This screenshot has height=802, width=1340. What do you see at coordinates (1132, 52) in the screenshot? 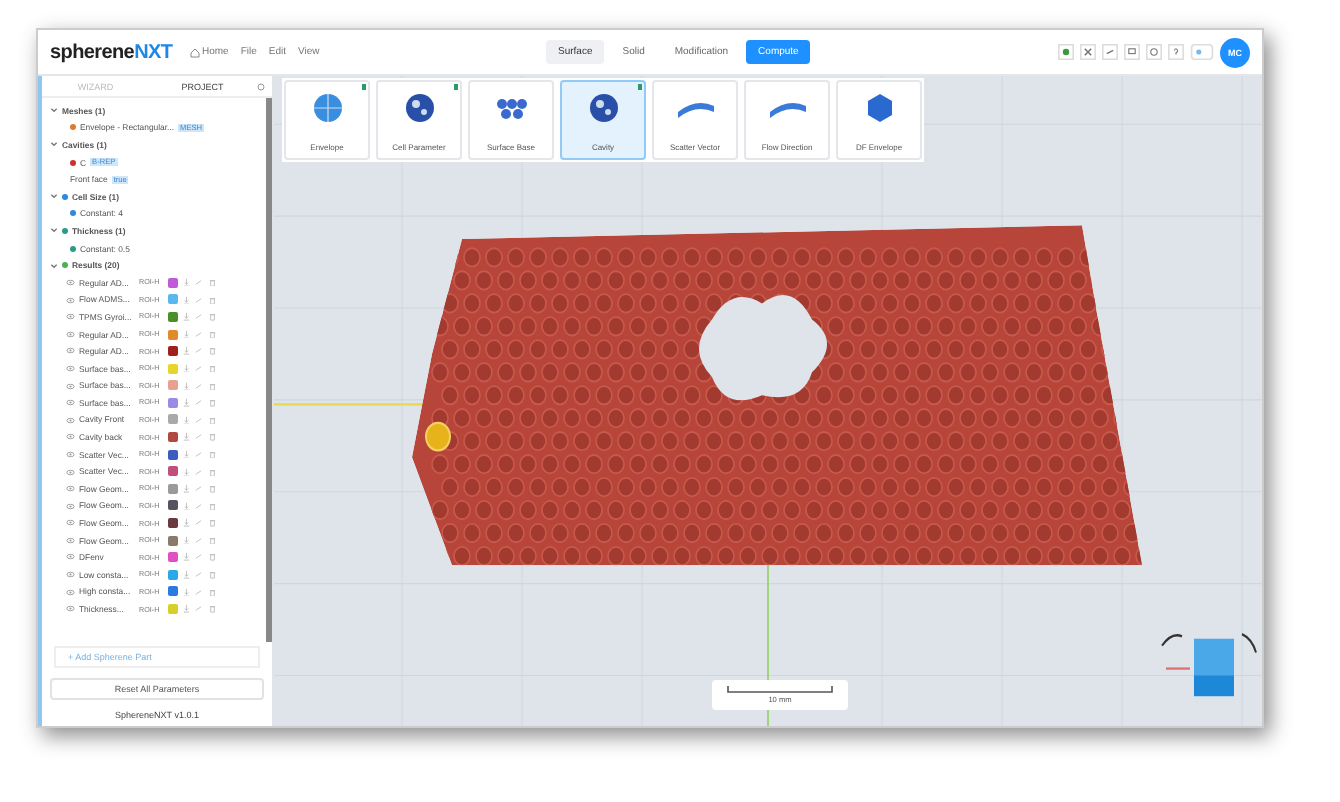
I see `chat-icon` at bounding box center [1132, 52].